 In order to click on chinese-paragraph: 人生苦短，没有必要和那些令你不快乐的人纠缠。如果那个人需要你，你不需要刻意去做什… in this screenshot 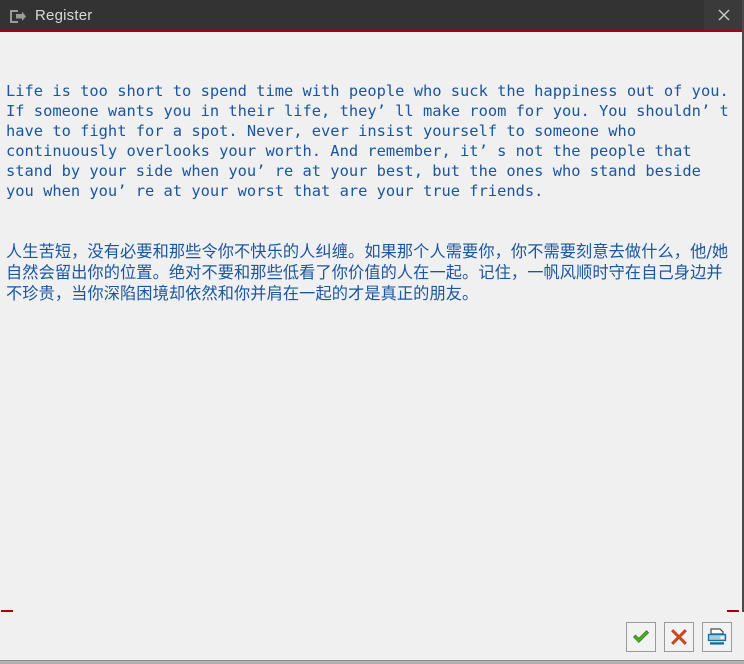, I will do `click(367, 272)`.